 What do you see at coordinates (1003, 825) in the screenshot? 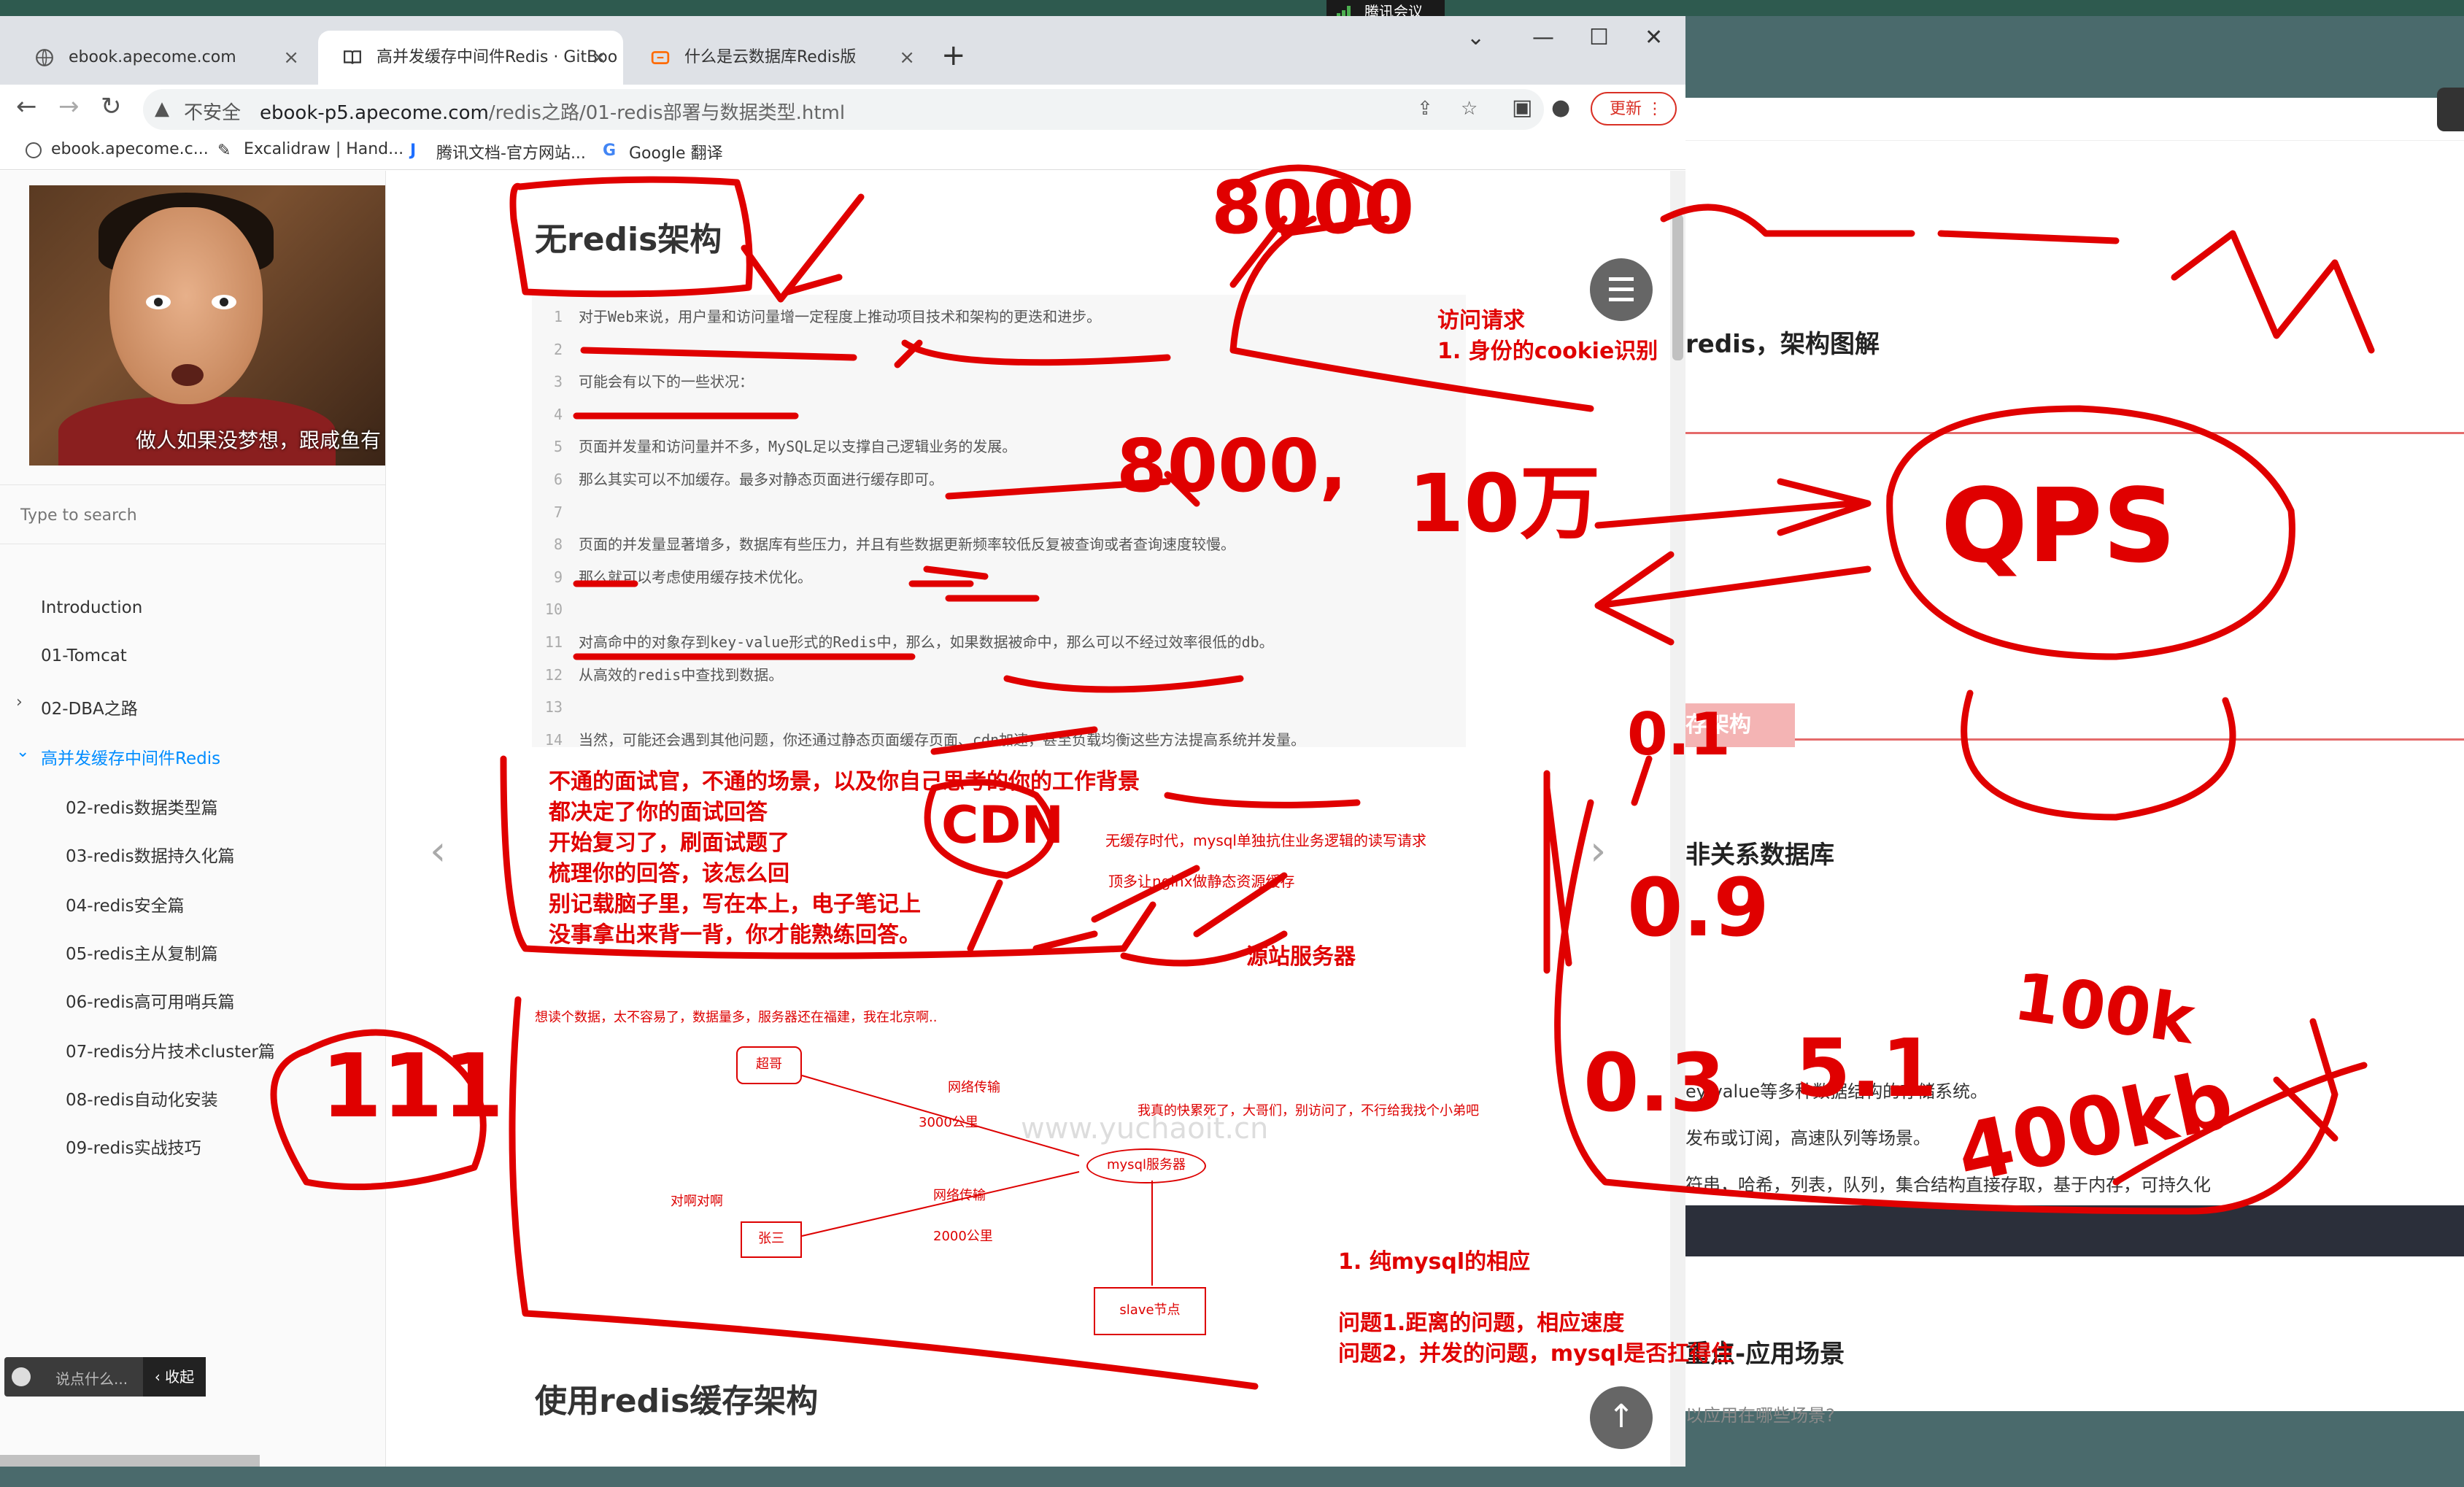
I see `annotation-cdn: CDN` at bounding box center [1003, 825].